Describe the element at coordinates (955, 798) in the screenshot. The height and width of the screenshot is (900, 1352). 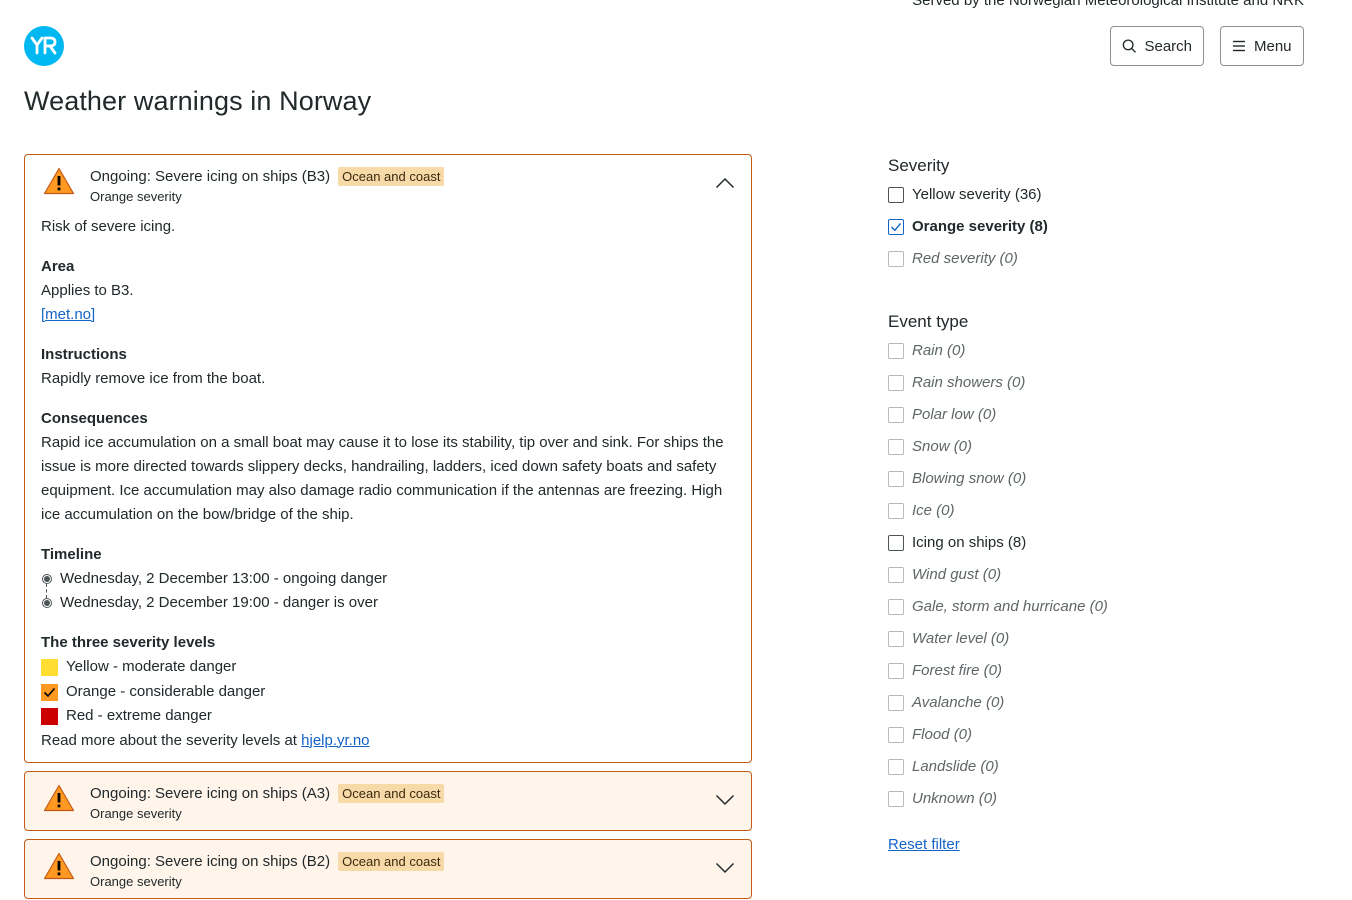
I see `filter-option-label: Unknown (0)` at that location.